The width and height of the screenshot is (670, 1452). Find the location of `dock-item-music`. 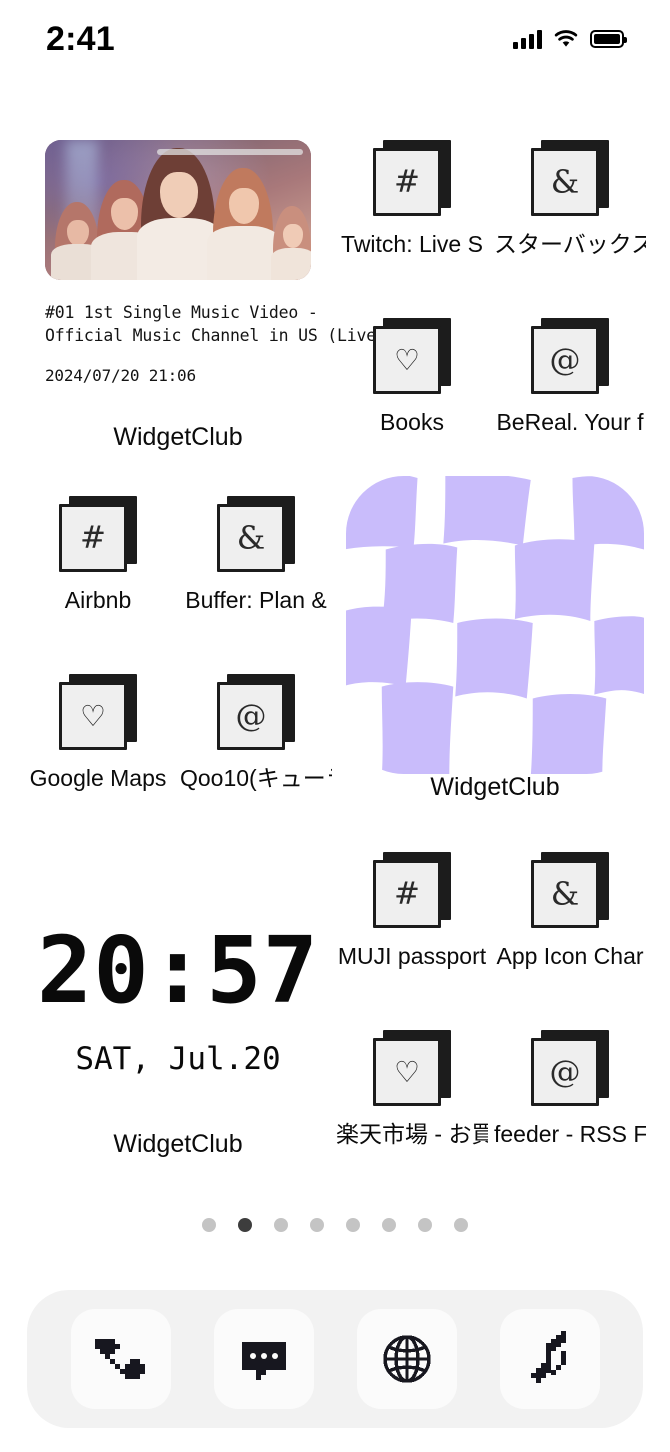

dock-item-music is located at coordinates (549, 1359).